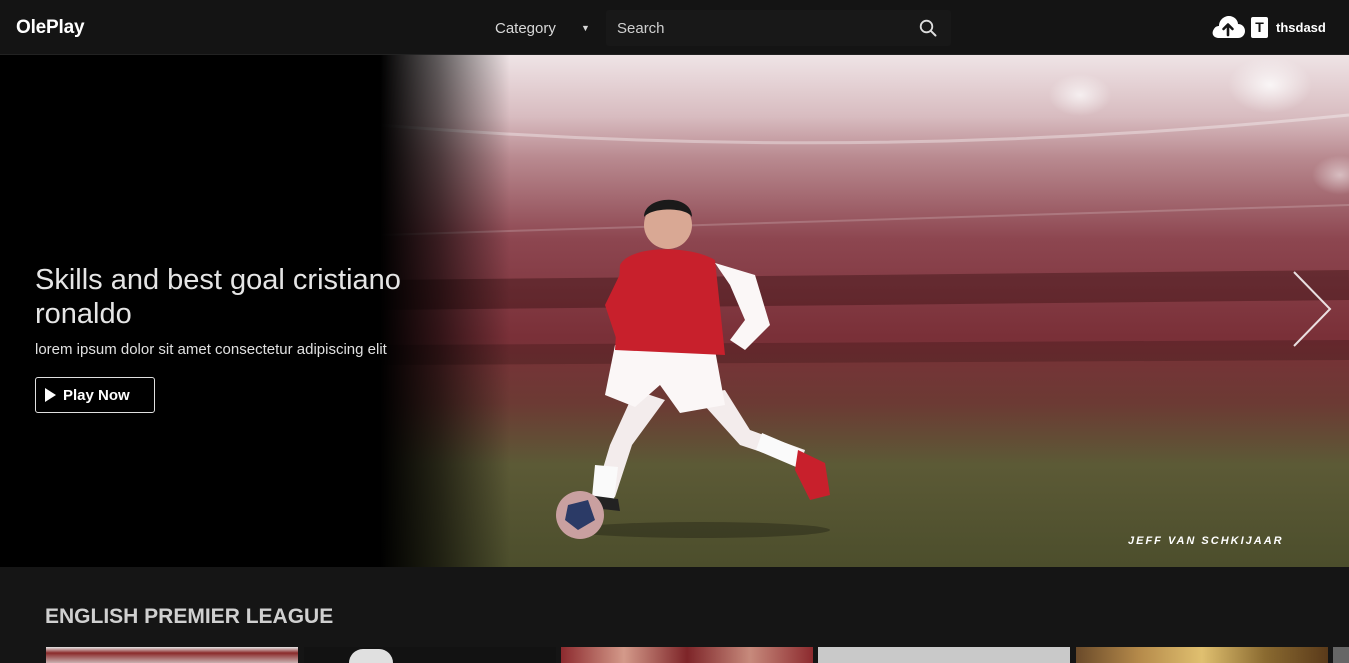 The width and height of the screenshot is (1349, 663). I want to click on search-input, so click(756, 28).